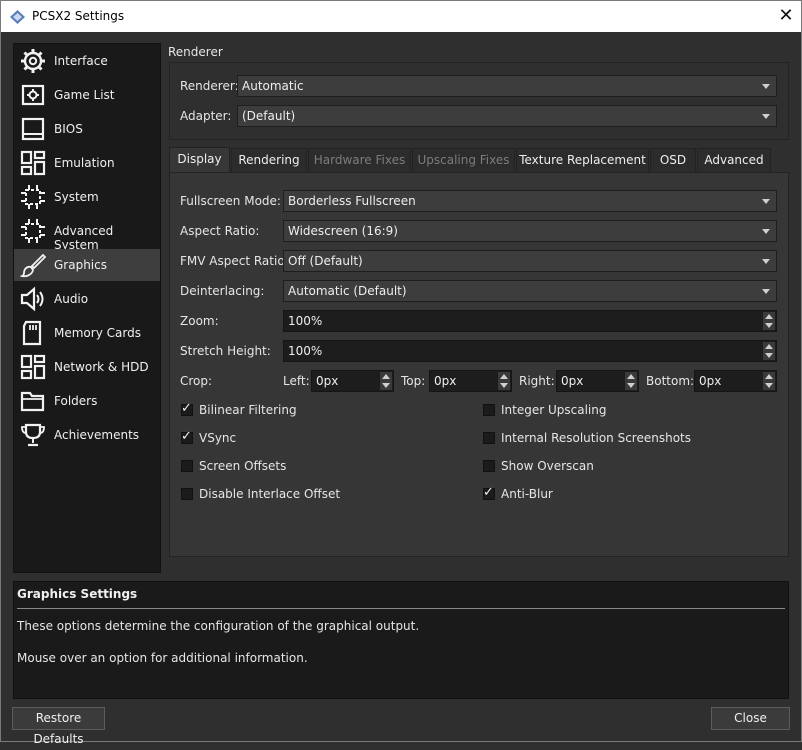  I want to click on chip-icon, so click(33, 129).